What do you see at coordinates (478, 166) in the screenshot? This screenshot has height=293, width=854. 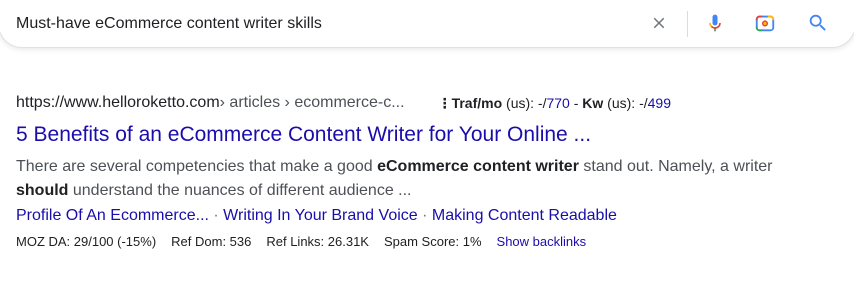 I see `snippet-bold-text: eCommerce content writer` at bounding box center [478, 166].